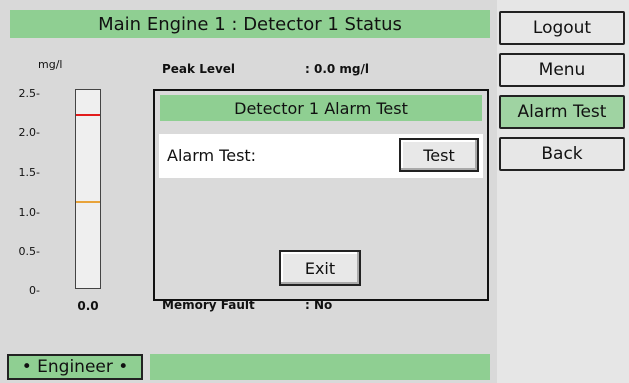  Describe the element at coordinates (29, 93) in the screenshot. I see `gauge-tick: 2.5-` at that location.